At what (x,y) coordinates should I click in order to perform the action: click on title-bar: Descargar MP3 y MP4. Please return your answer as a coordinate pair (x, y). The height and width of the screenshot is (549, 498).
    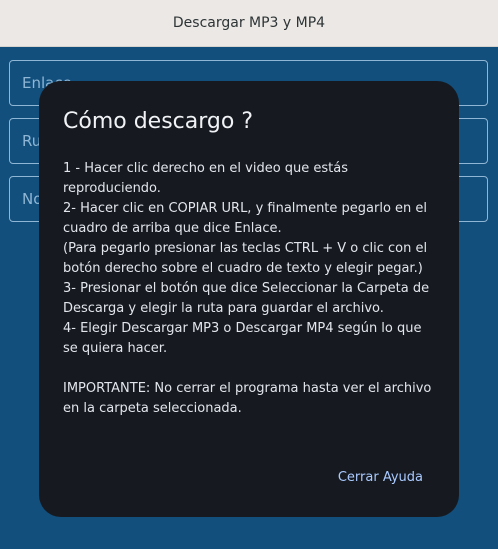
    Looking at the image, I should click on (249, 23).